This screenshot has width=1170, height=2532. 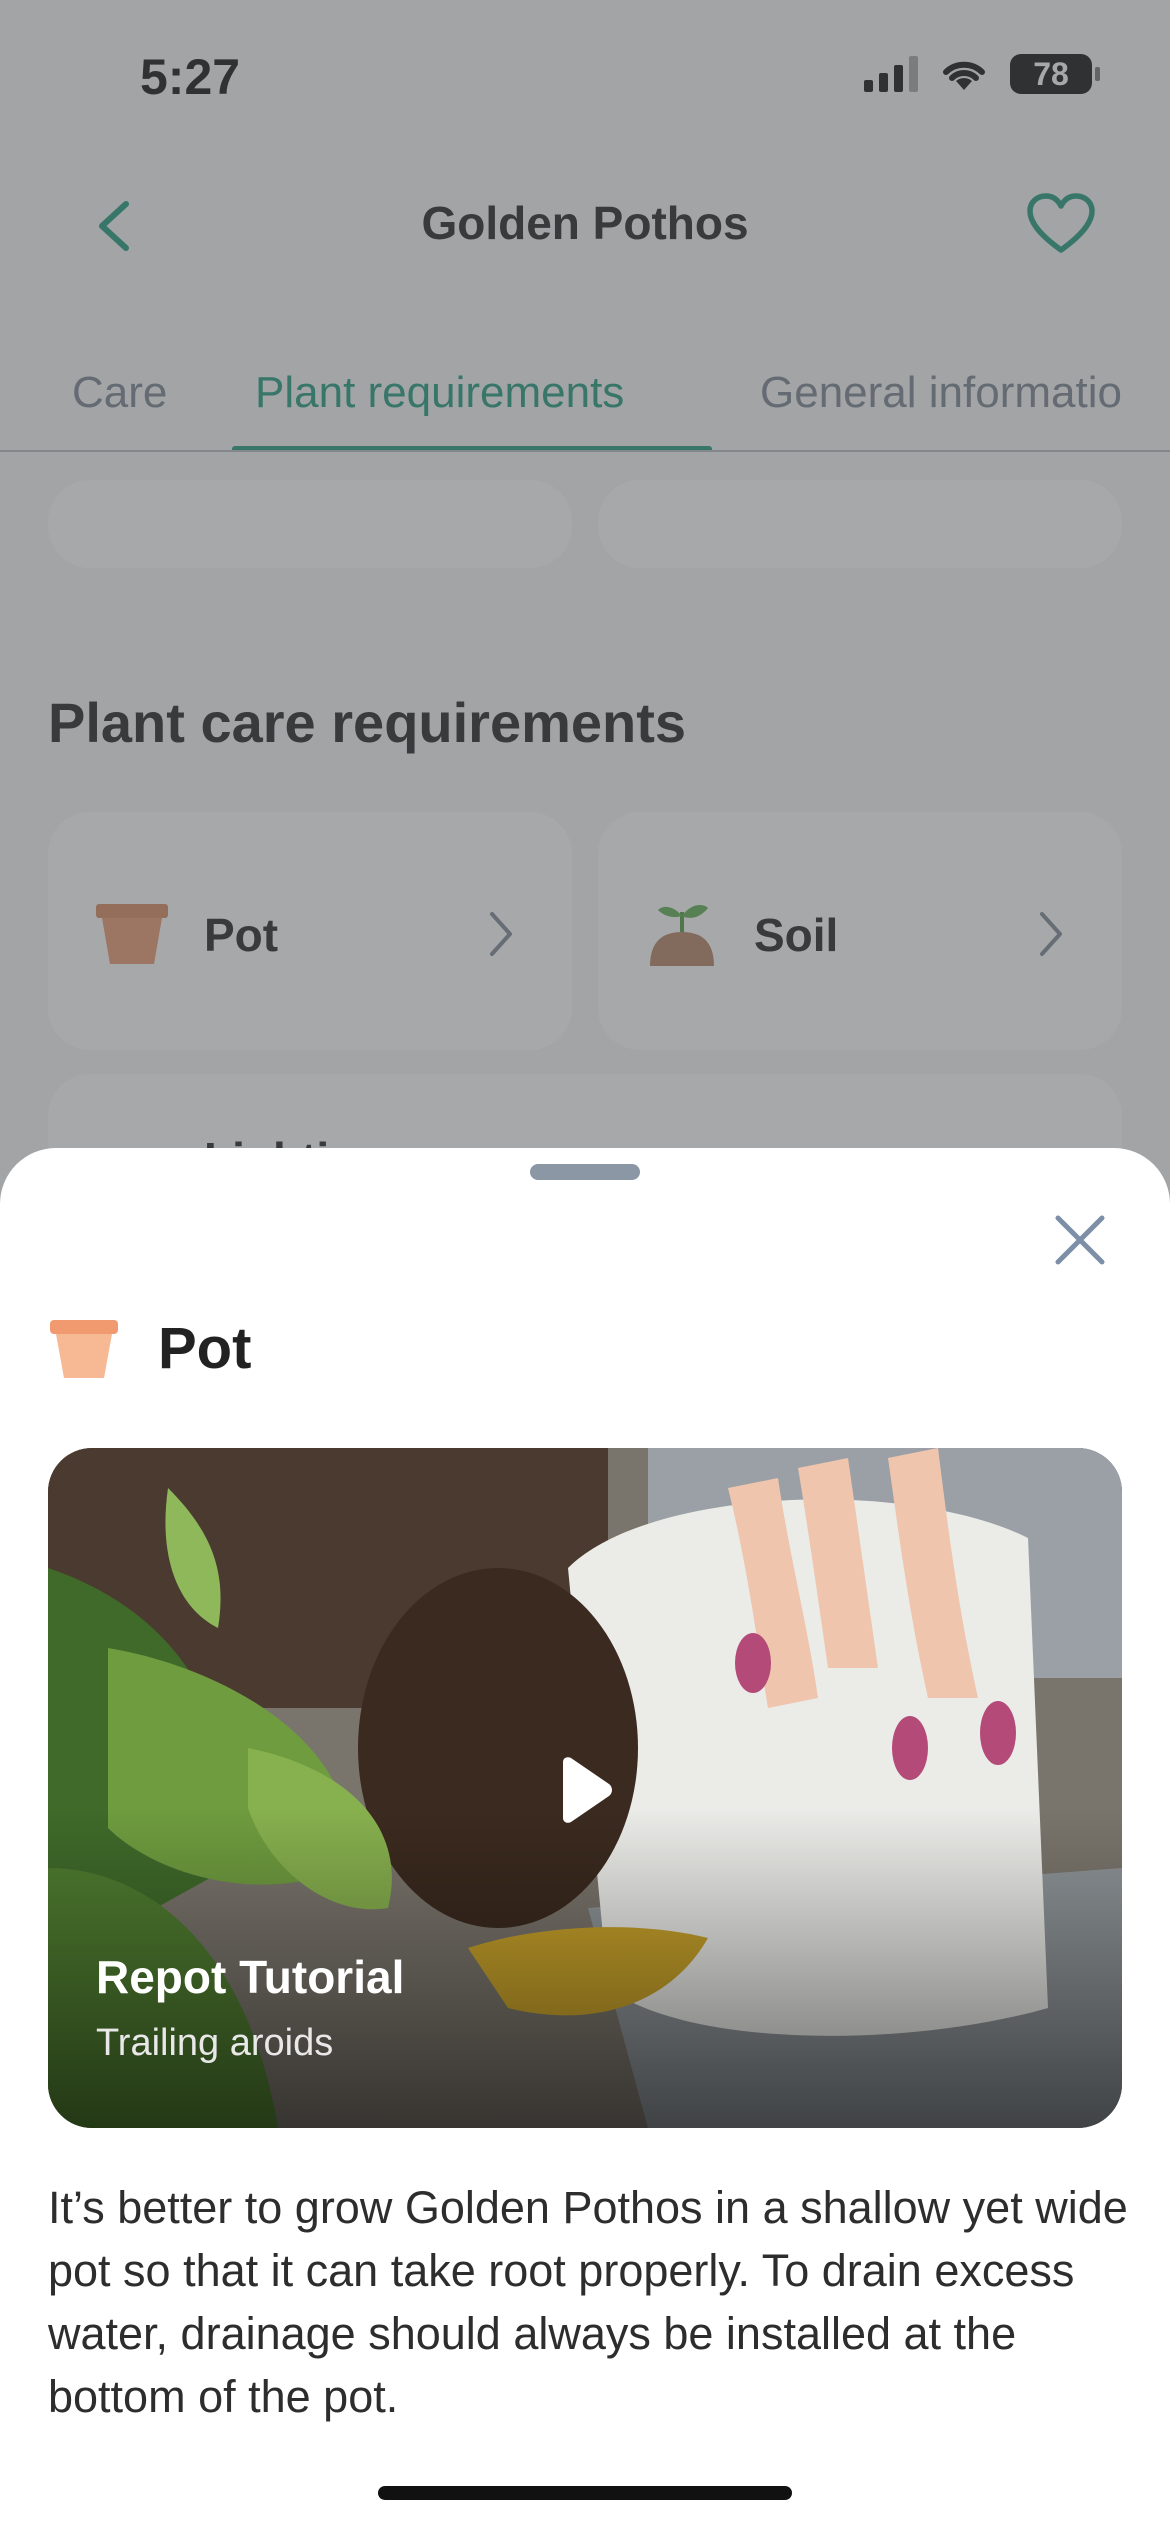 I want to click on sheet-title: Pot, so click(x=205, y=1348).